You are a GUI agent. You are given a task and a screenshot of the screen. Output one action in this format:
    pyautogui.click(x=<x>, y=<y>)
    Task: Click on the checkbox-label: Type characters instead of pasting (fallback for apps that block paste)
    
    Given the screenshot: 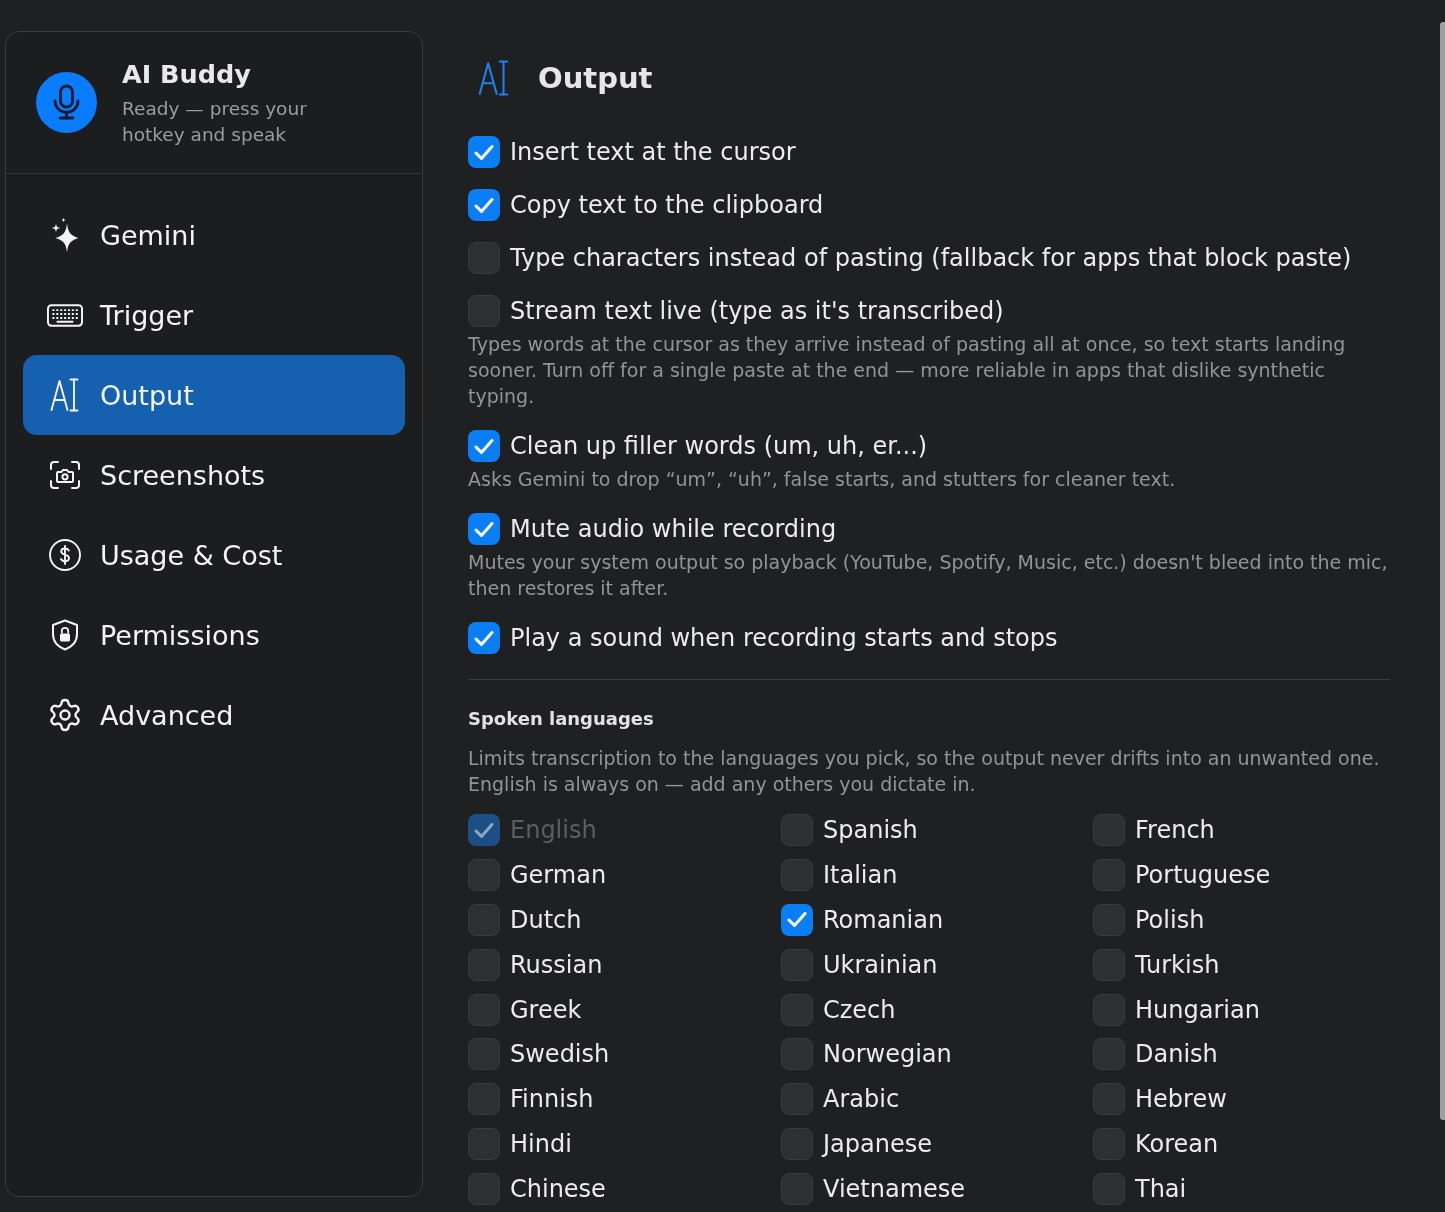 What is the action you would take?
    pyautogui.click(x=931, y=258)
    